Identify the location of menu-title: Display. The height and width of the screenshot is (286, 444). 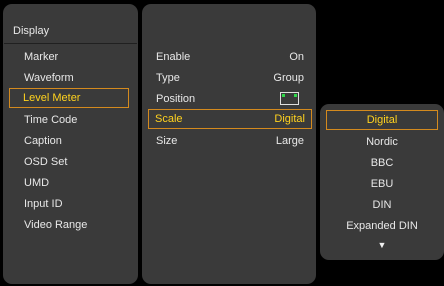
(31, 31).